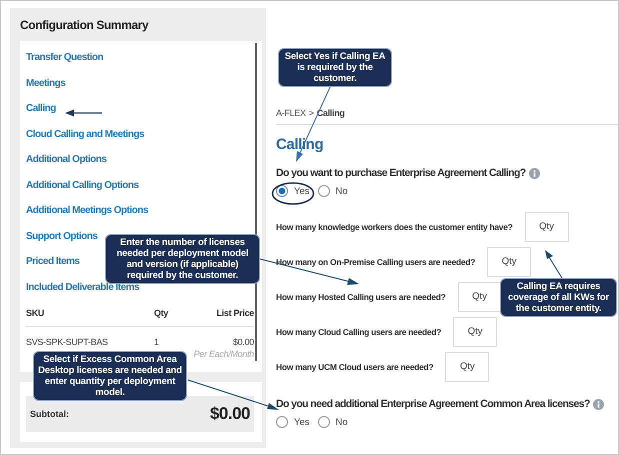 The image size is (619, 455). Describe the element at coordinates (85, 26) in the screenshot. I see `panel-title: Configuration Summary` at that location.